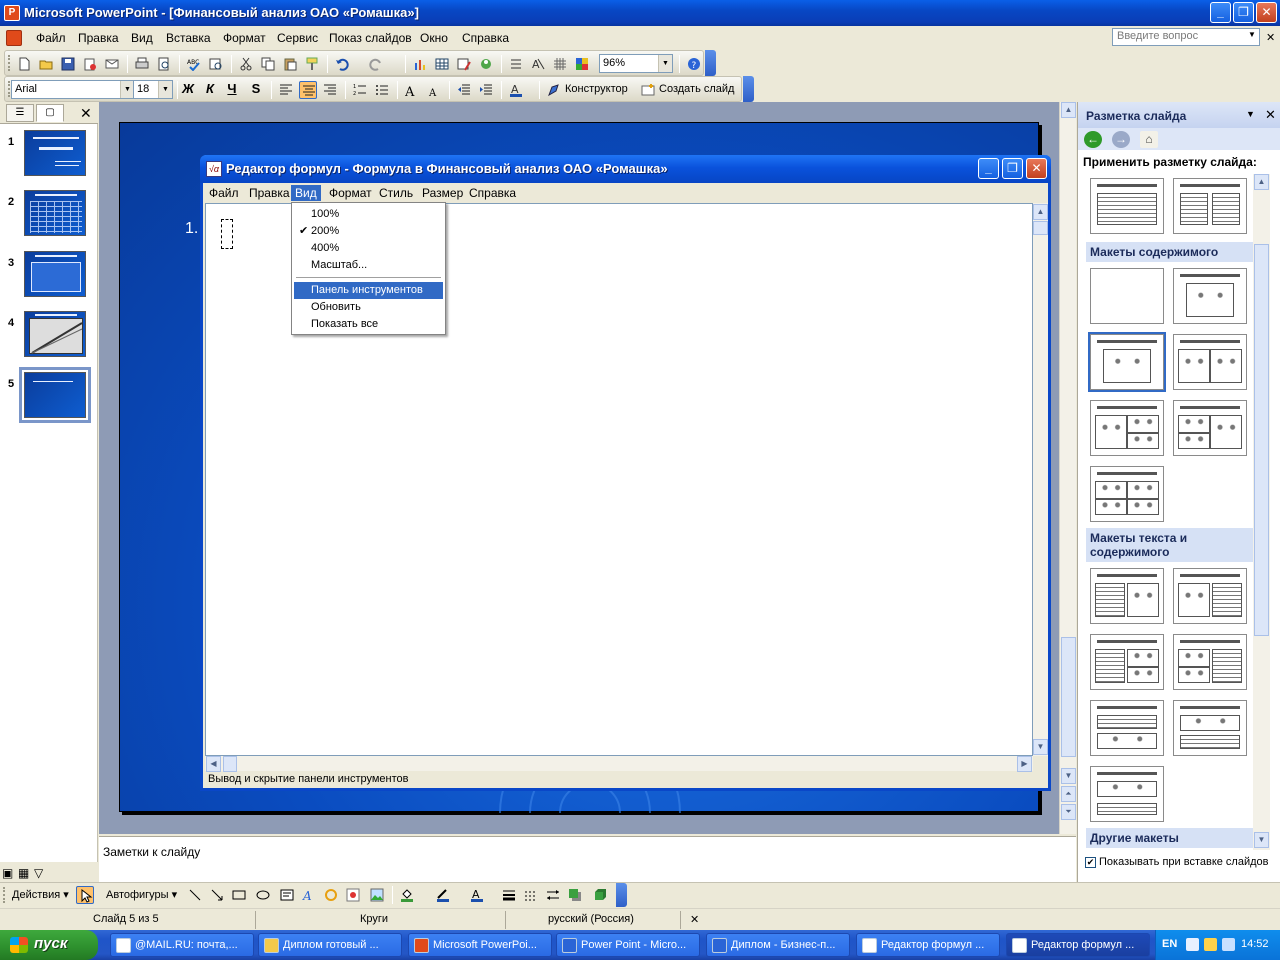  Describe the element at coordinates (290, 64) in the screenshot. I see `paste-icon` at that location.